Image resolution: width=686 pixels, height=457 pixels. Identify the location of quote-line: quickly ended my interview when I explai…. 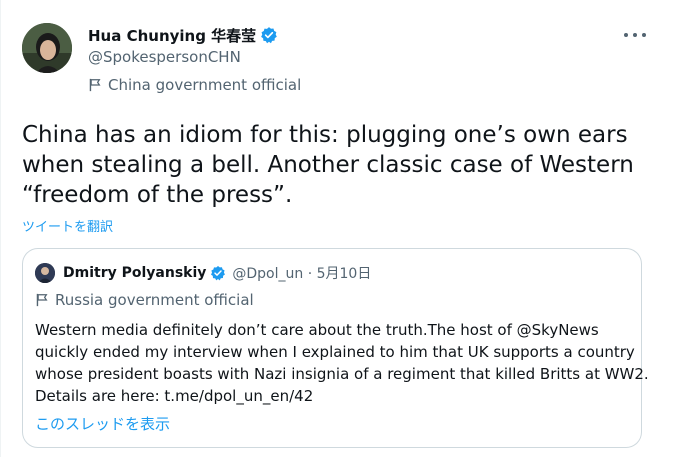
(335, 352).